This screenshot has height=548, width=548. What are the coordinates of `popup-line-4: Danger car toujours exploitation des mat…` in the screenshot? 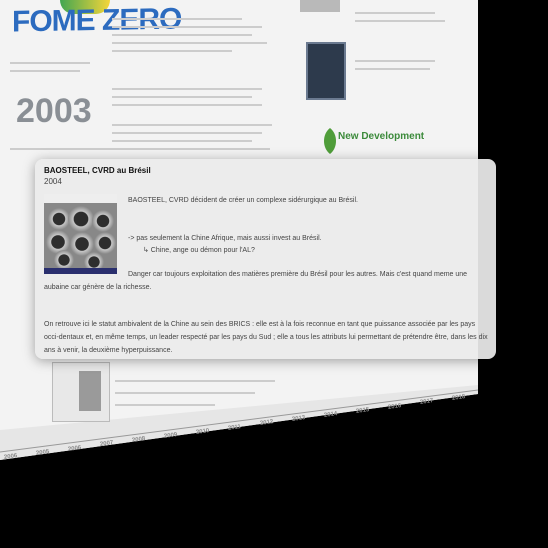 It's located at (256, 281).